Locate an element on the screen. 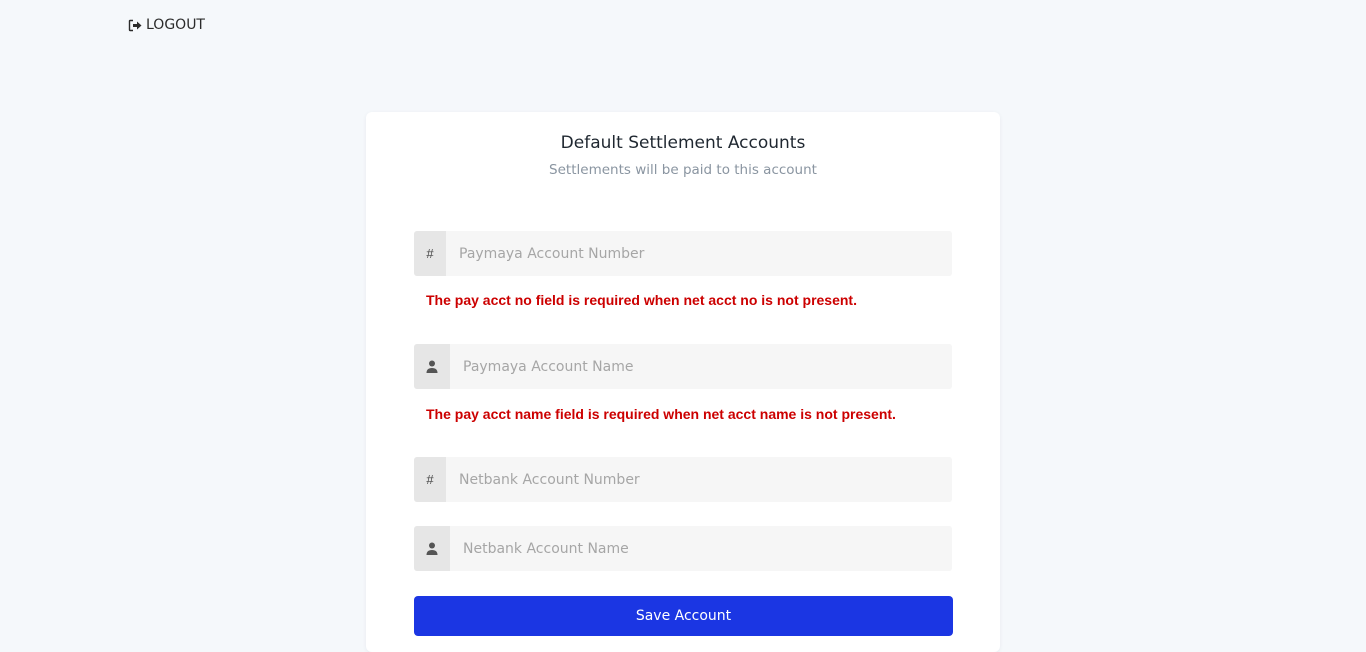  netbank-account-number-field: # is located at coordinates (683, 479).